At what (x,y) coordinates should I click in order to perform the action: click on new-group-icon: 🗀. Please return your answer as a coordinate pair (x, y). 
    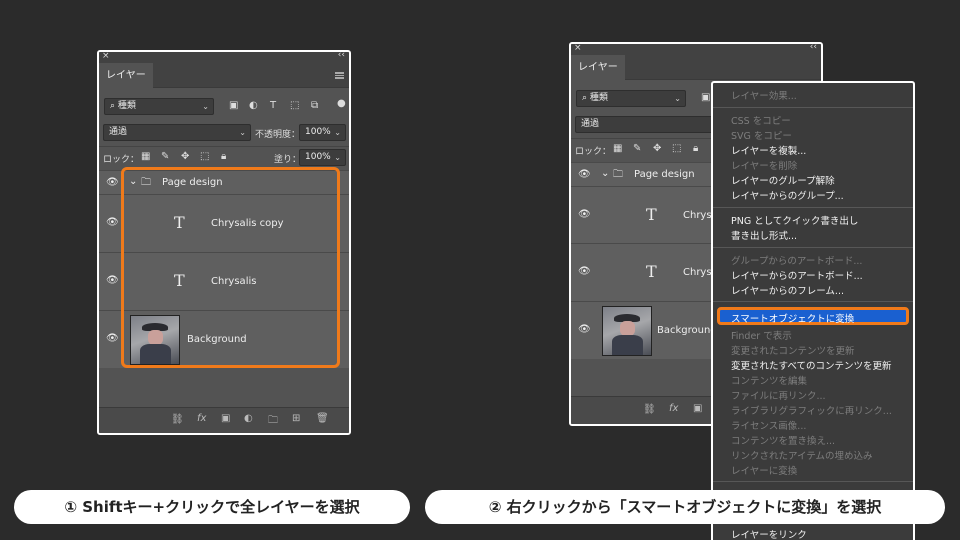
    Looking at the image, I should click on (273, 421).